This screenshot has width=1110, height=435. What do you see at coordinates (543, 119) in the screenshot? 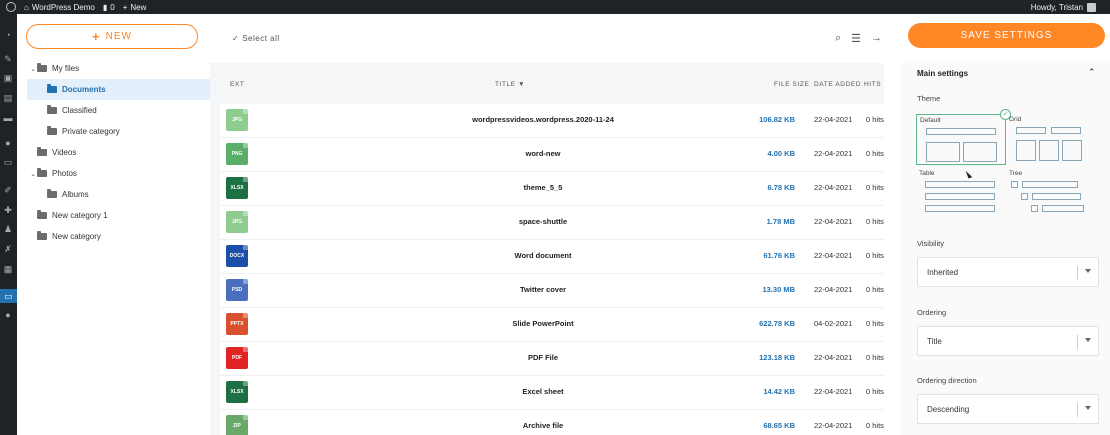
I see `file-title: wordpressvideos.wordpress.2020-11-24` at bounding box center [543, 119].